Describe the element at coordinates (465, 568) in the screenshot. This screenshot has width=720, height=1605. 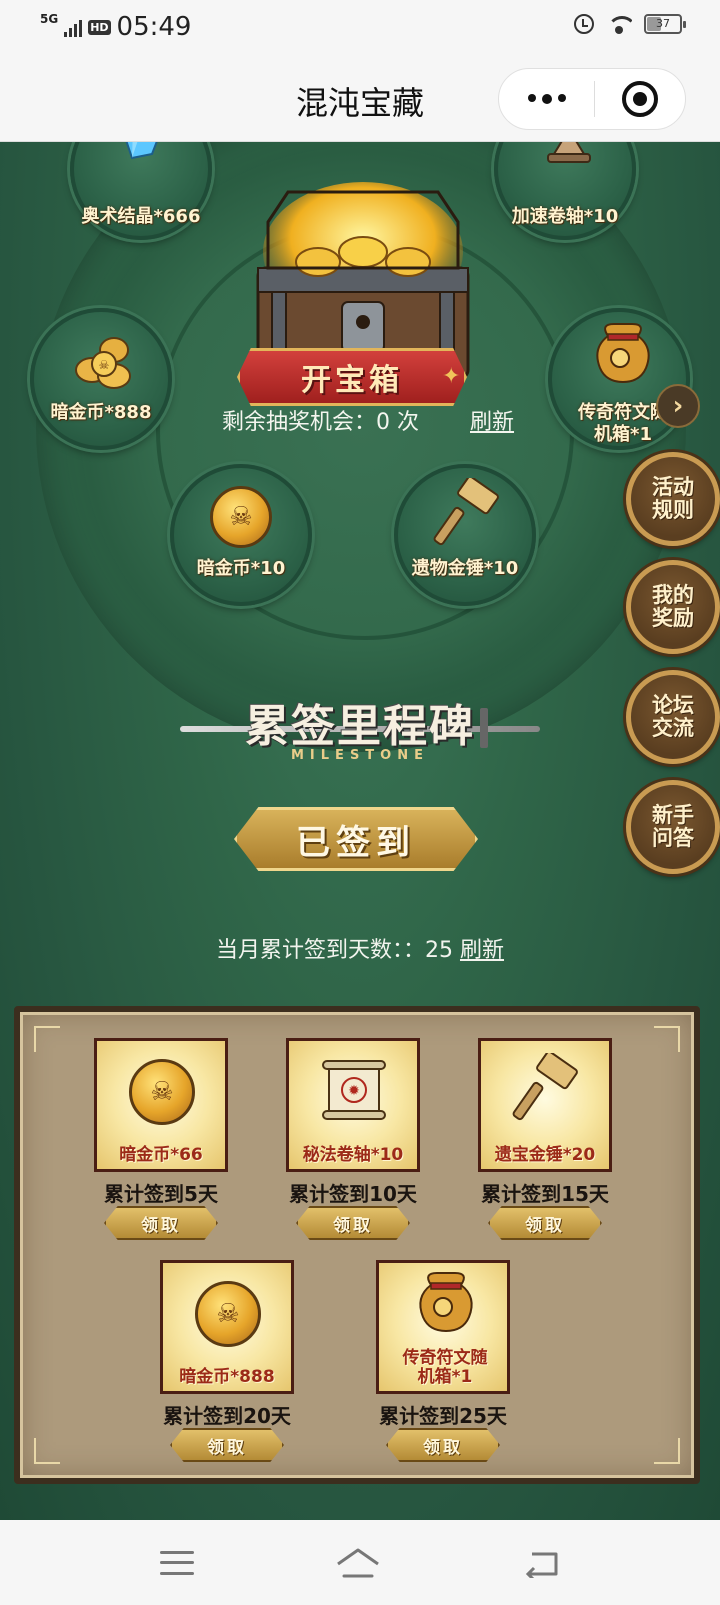
I see `reward-label: 遗物金锤*10` at that location.